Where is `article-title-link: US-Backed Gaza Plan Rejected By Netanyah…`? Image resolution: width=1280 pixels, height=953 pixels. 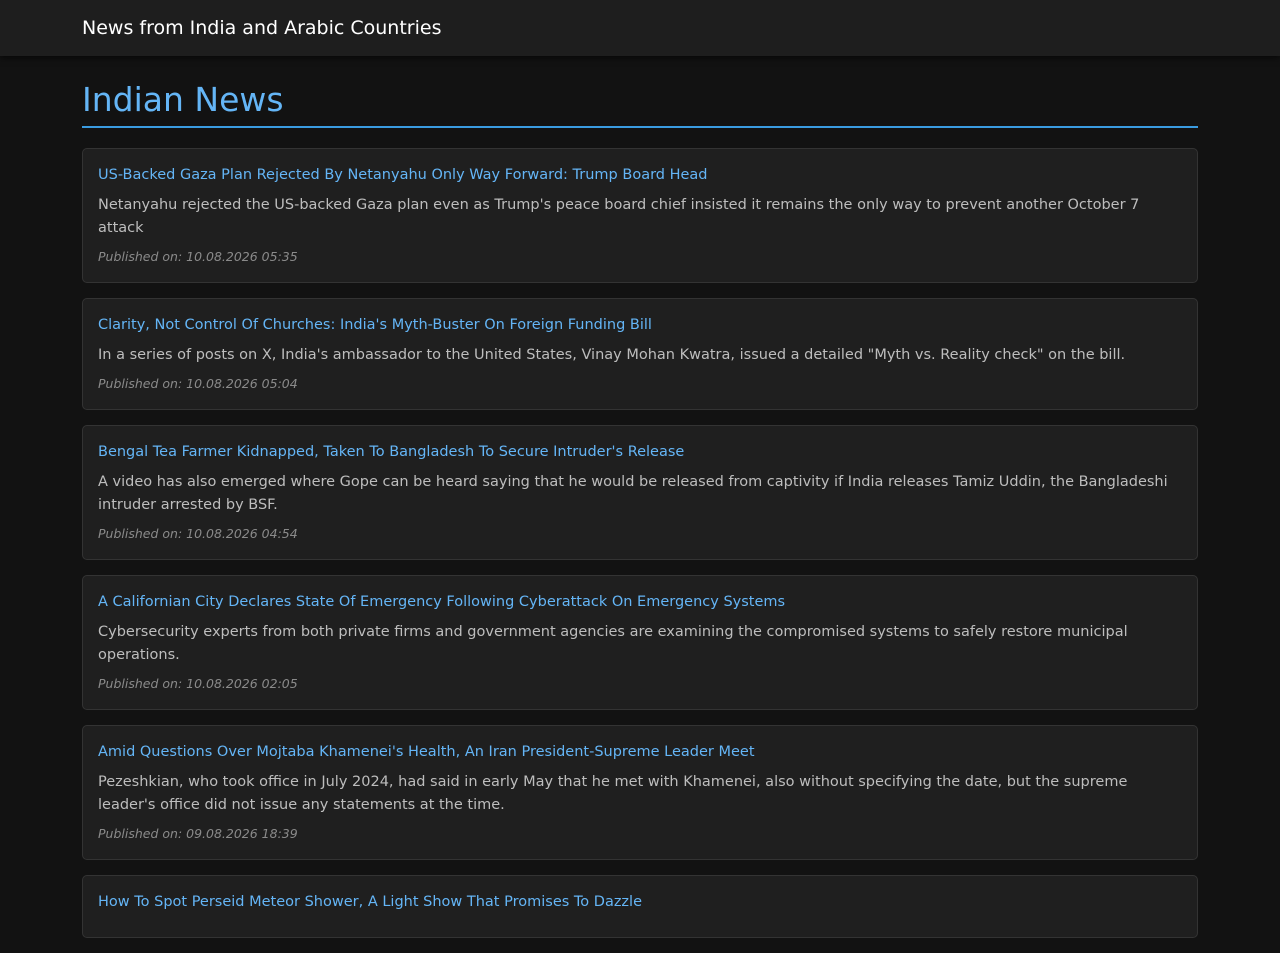 article-title-link: US-Backed Gaza Plan Rejected By Netanyah… is located at coordinates (640, 175).